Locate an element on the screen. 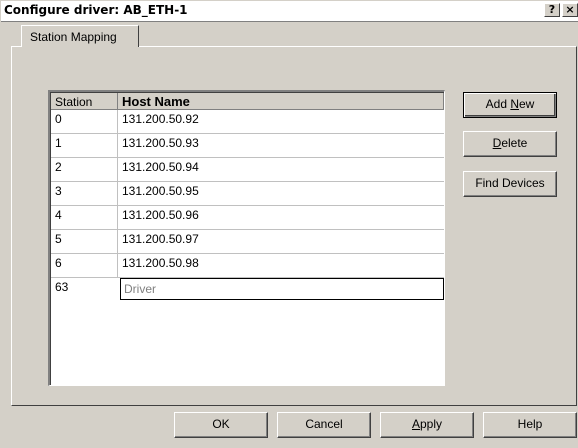 Image resolution: width=578 pixels, height=448 pixels. station-cell: 6 is located at coordinates (84, 266).